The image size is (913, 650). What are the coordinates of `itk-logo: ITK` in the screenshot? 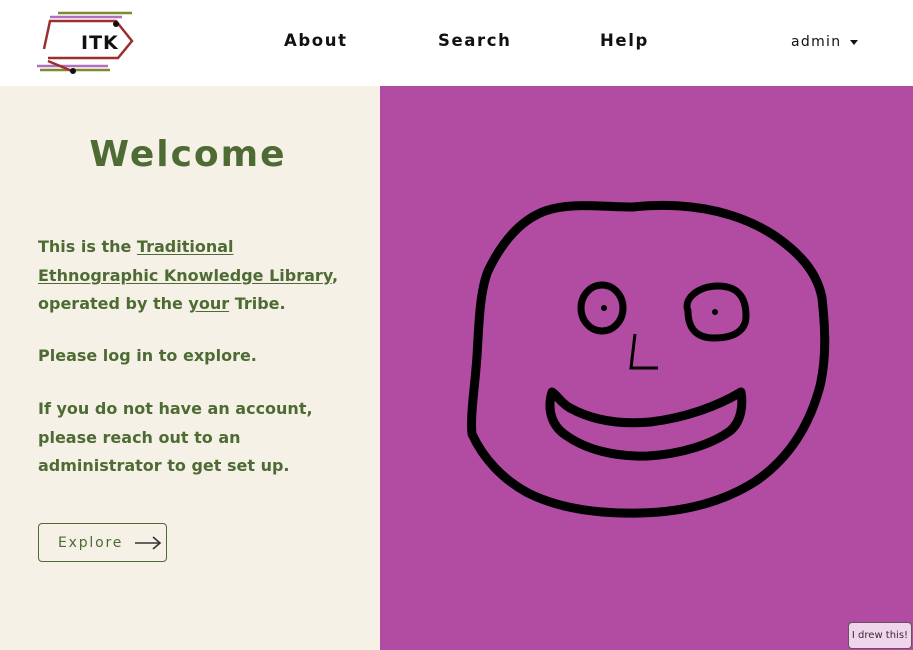 It's located at (86, 42).